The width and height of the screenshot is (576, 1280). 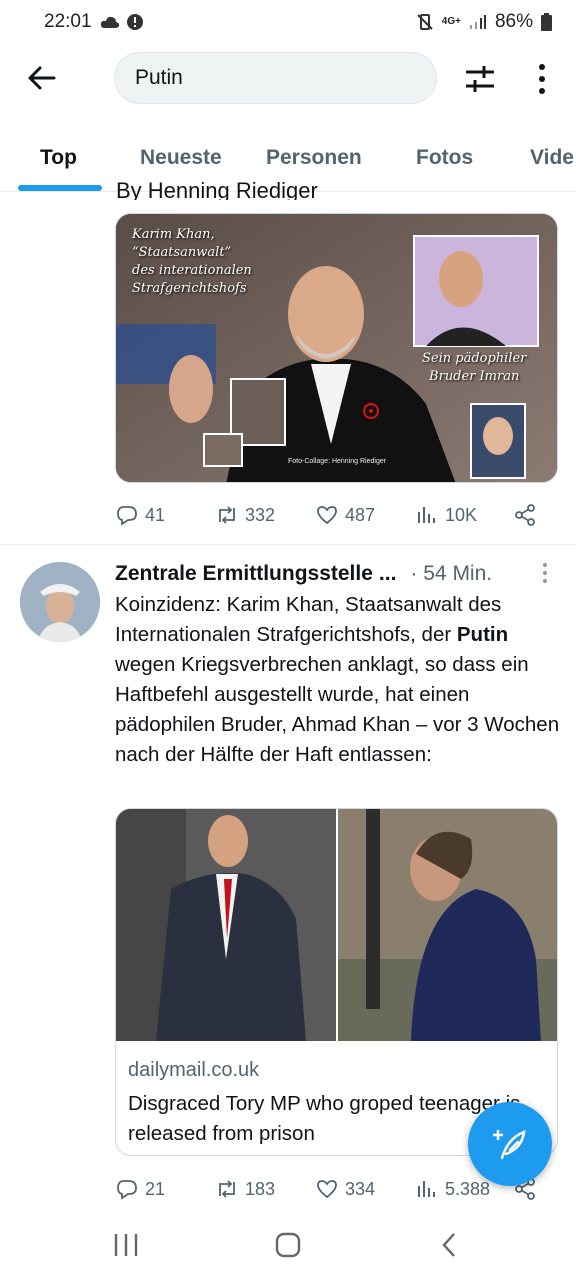 I want to click on share-button, so click(x=525, y=515).